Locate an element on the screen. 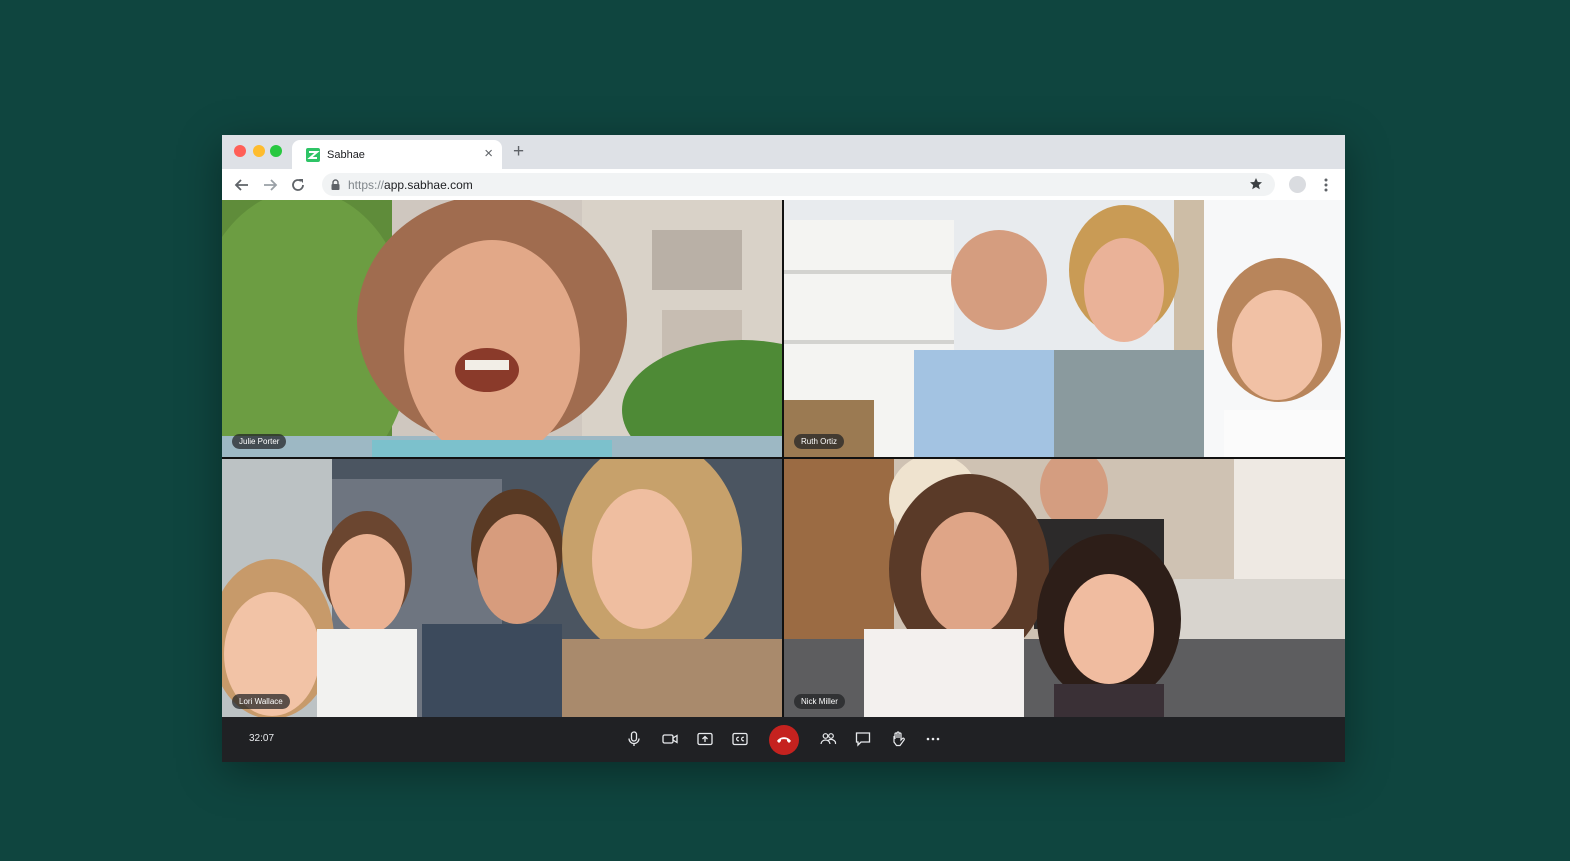  lock-icon is located at coordinates (335, 184).